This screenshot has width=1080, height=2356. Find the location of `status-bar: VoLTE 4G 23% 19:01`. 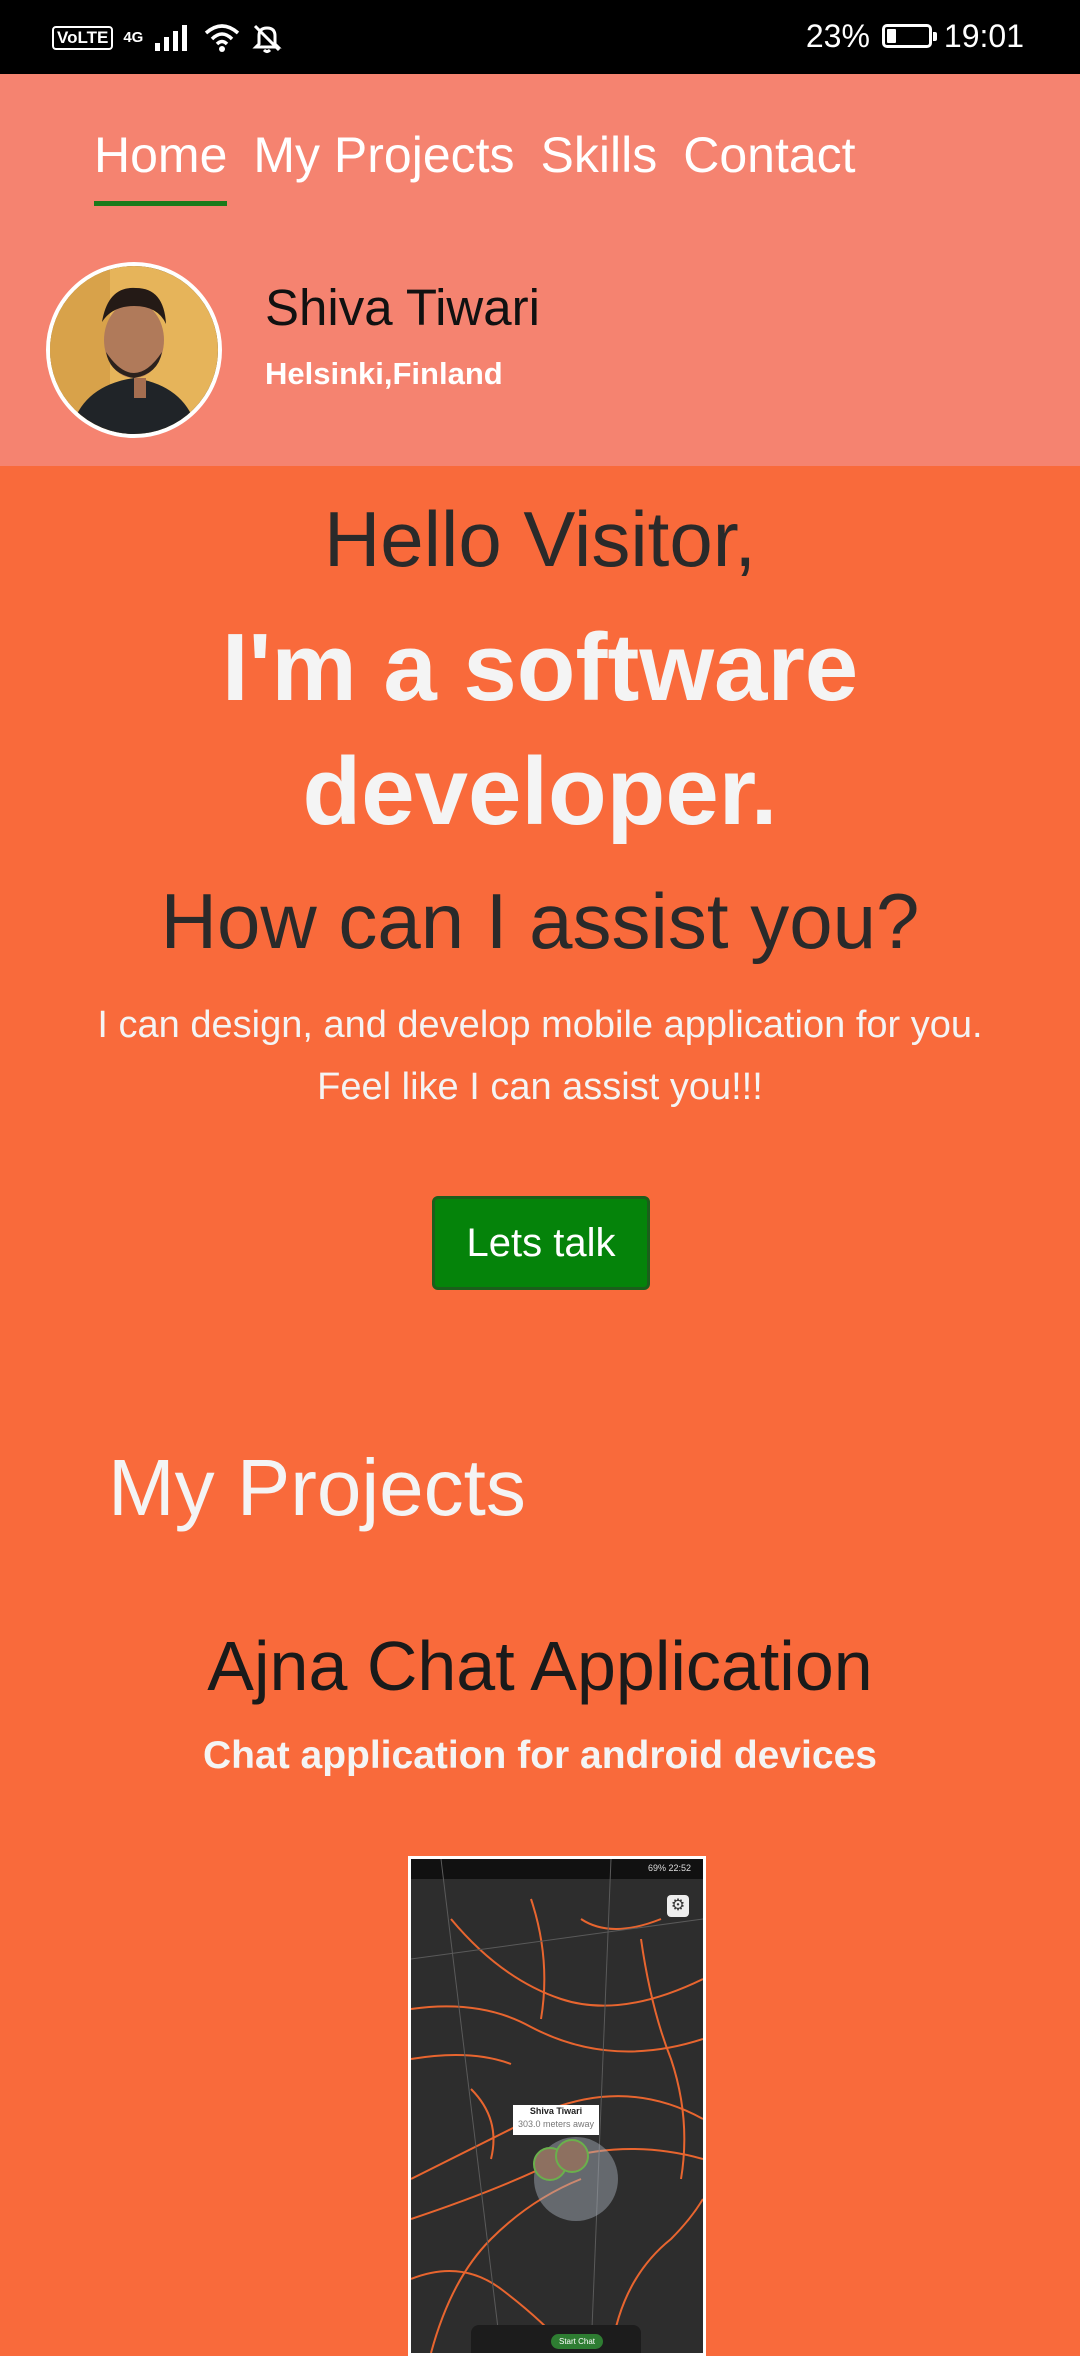

status-bar: VoLTE 4G 23% 19:01 is located at coordinates (540, 37).